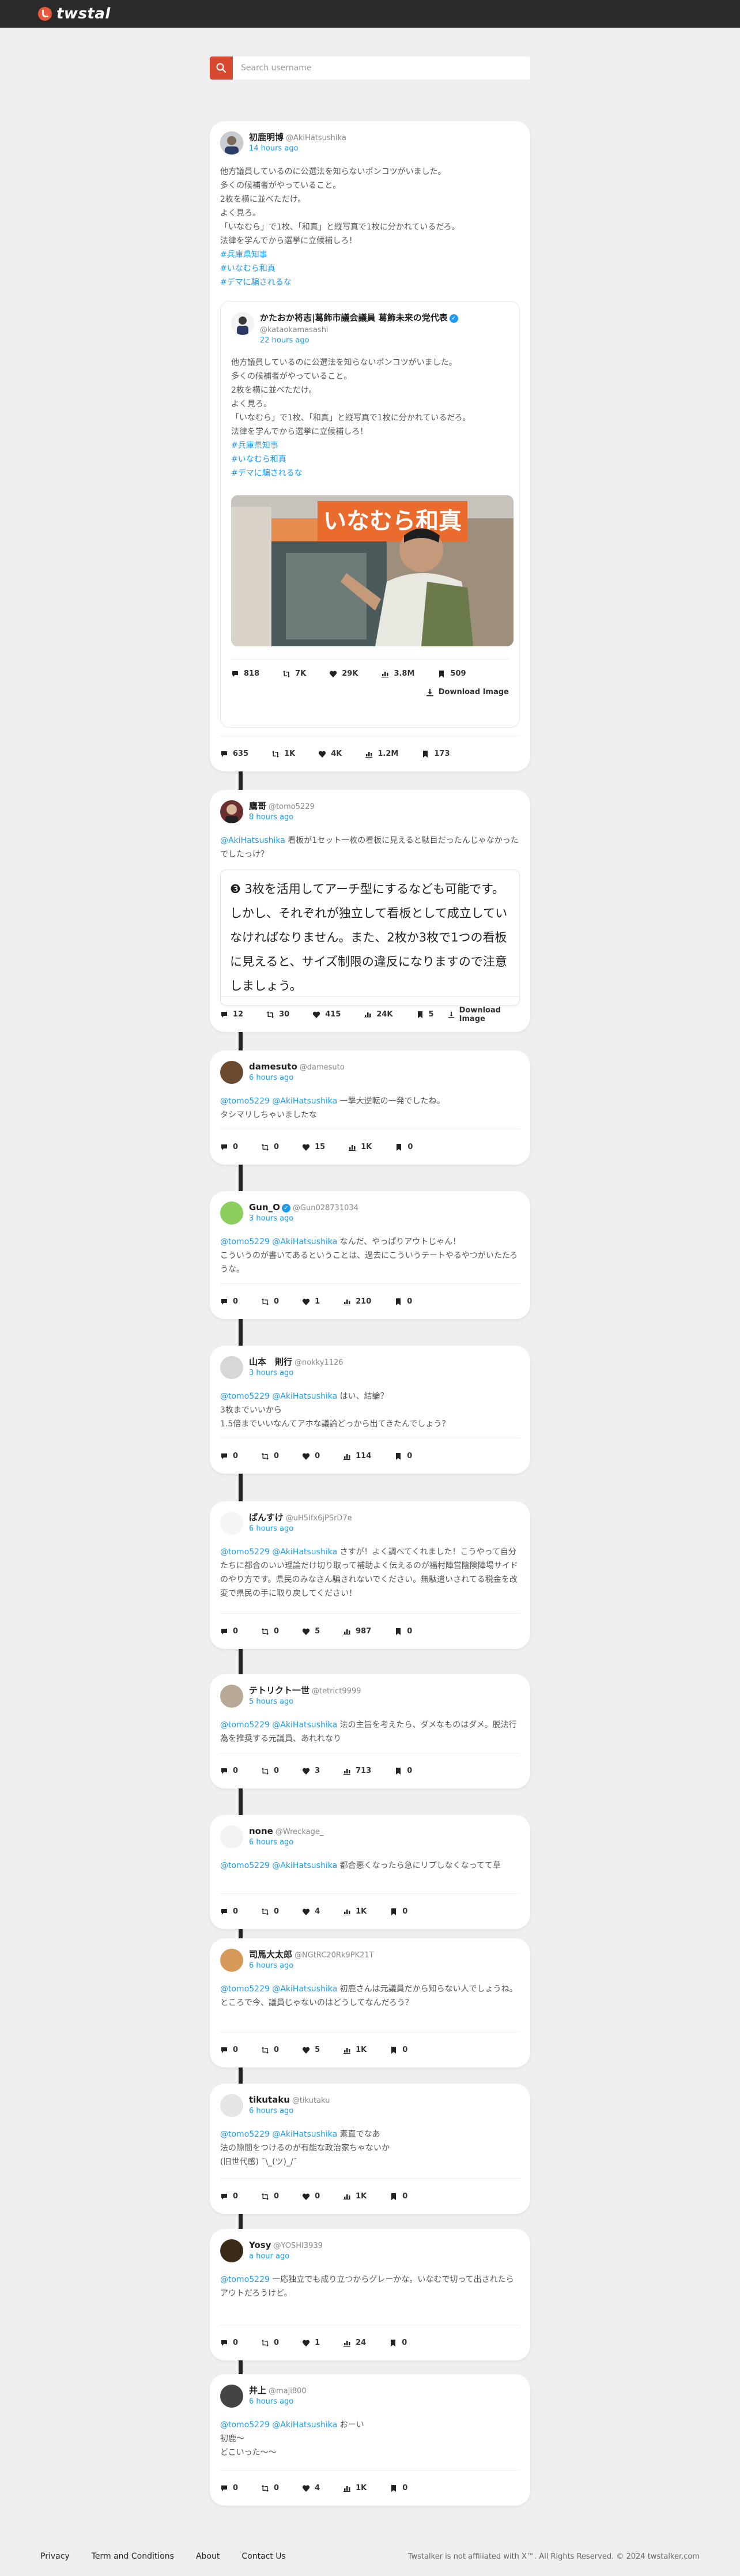 Image resolution: width=740 pixels, height=2576 pixels. What do you see at coordinates (269, 2100) in the screenshot?
I see `display-name: tikutaku` at bounding box center [269, 2100].